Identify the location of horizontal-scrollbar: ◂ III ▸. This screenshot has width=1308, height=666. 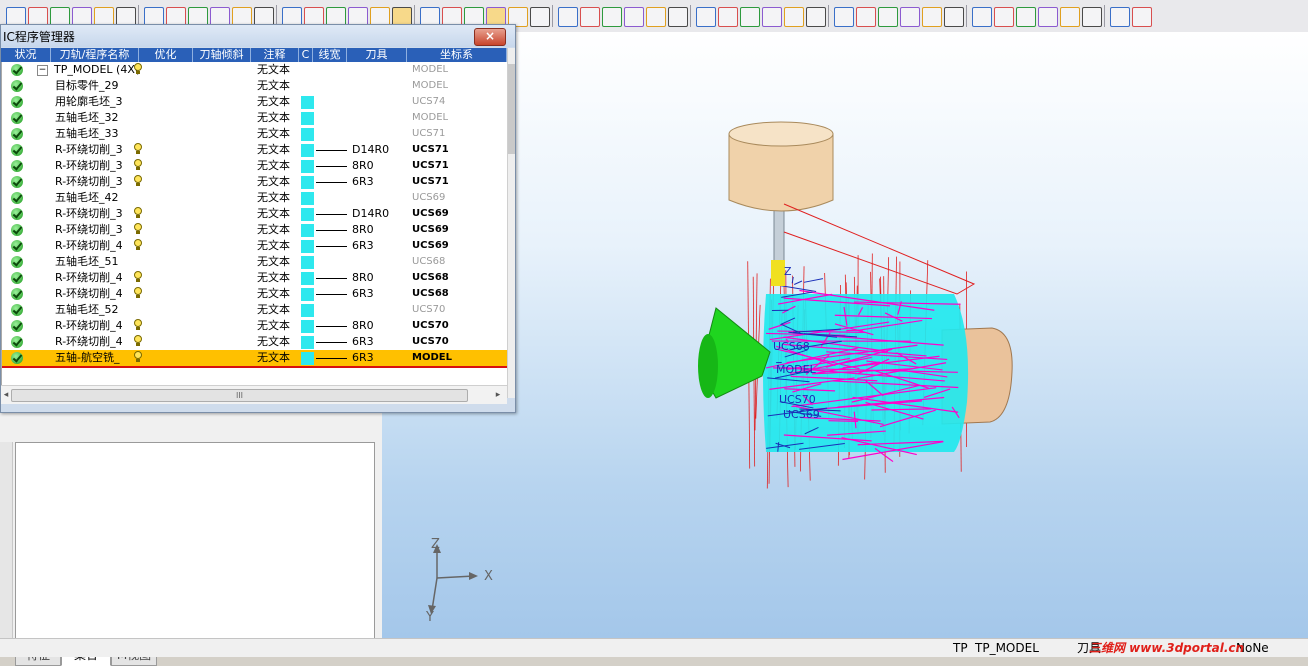
(254, 394).